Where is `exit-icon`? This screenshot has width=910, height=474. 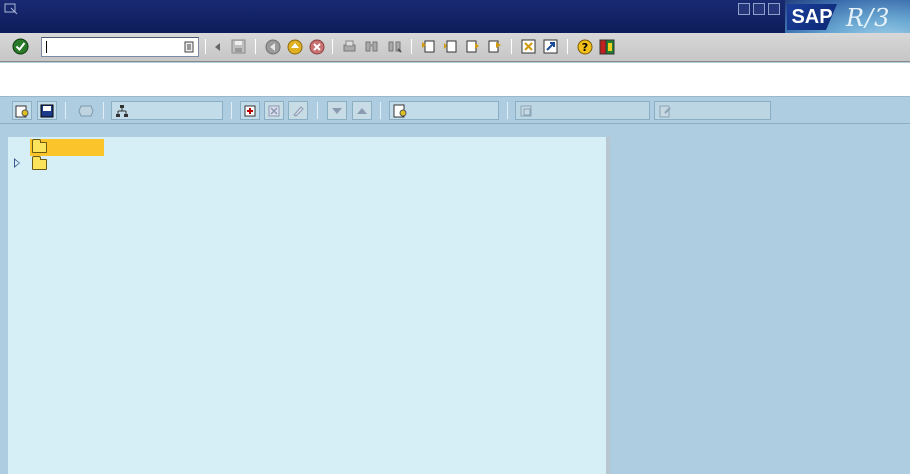
exit-icon is located at coordinates (294, 46).